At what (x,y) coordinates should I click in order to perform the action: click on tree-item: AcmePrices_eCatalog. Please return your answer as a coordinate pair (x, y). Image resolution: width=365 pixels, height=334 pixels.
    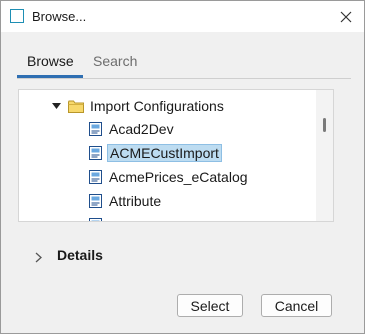
    Looking at the image, I should click on (169, 177).